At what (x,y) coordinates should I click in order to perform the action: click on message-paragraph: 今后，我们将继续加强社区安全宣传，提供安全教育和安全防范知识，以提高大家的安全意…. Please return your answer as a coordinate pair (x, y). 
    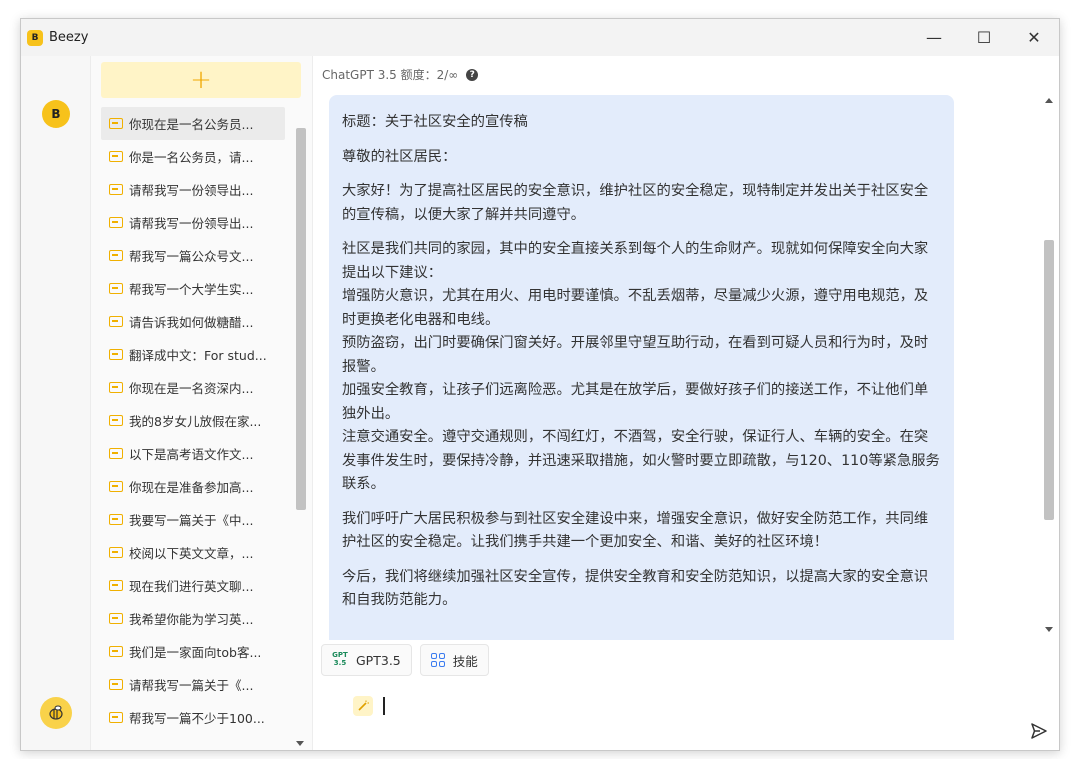
    Looking at the image, I should click on (635, 588).